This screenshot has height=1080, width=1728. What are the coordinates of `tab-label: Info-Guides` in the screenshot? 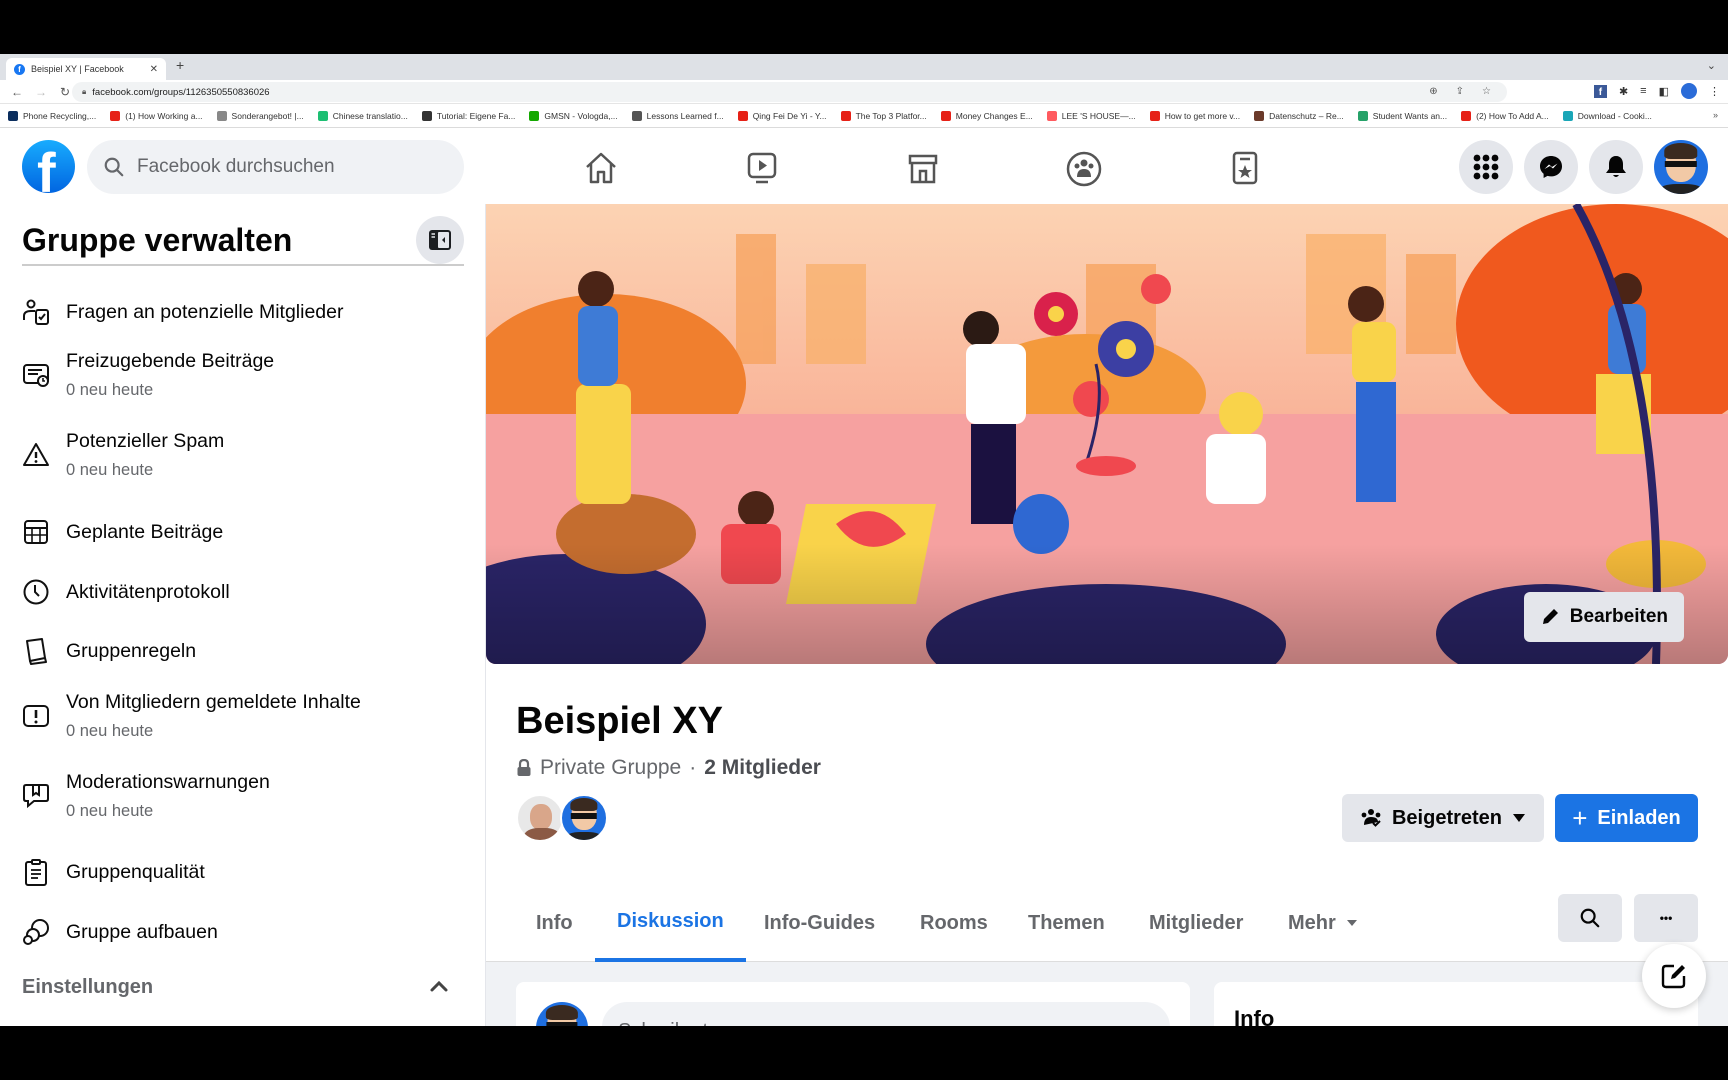 It's located at (820, 922).